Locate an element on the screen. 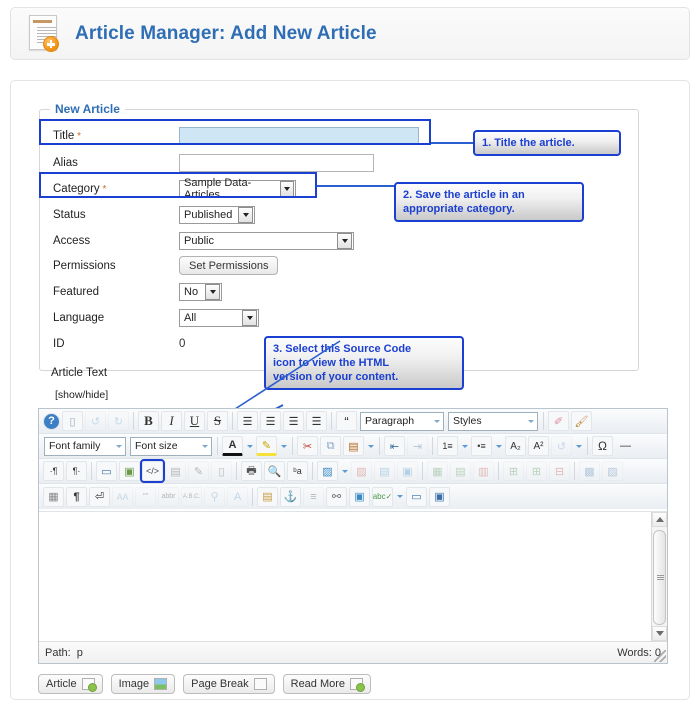 This screenshot has width=700, height=706. fullscreen-icon: ▭ is located at coordinates (106, 471).